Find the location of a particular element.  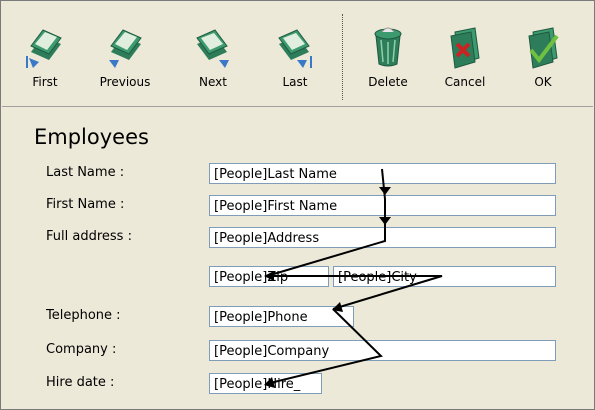

ok-icon is located at coordinates (543, 48).